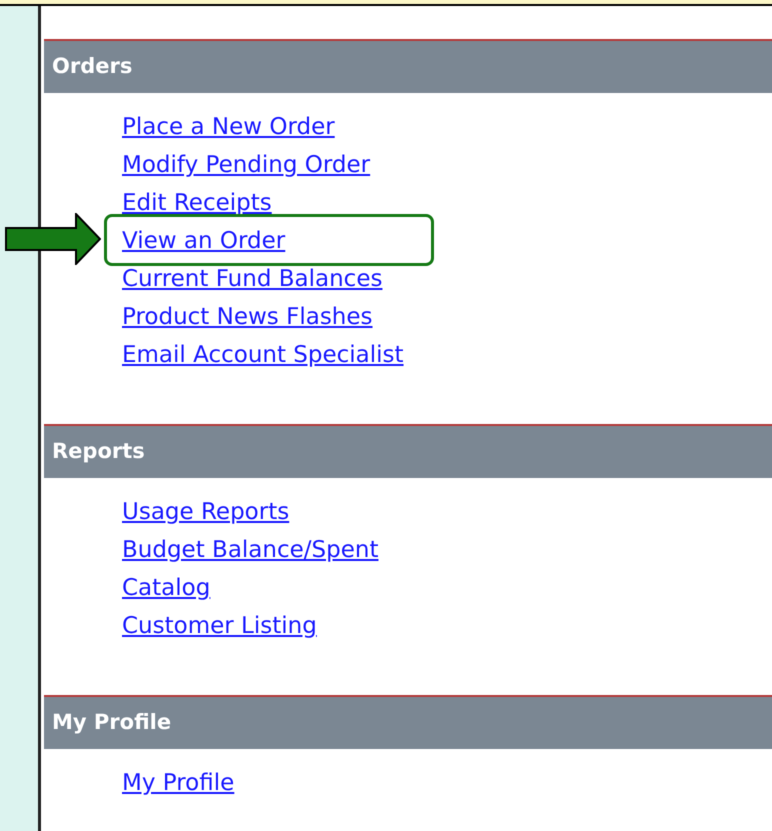 The width and height of the screenshot is (772, 831). What do you see at coordinates (166, 588) in the screenshot?
I see `nav-link: Catalog` at bounding box center [166, 588].